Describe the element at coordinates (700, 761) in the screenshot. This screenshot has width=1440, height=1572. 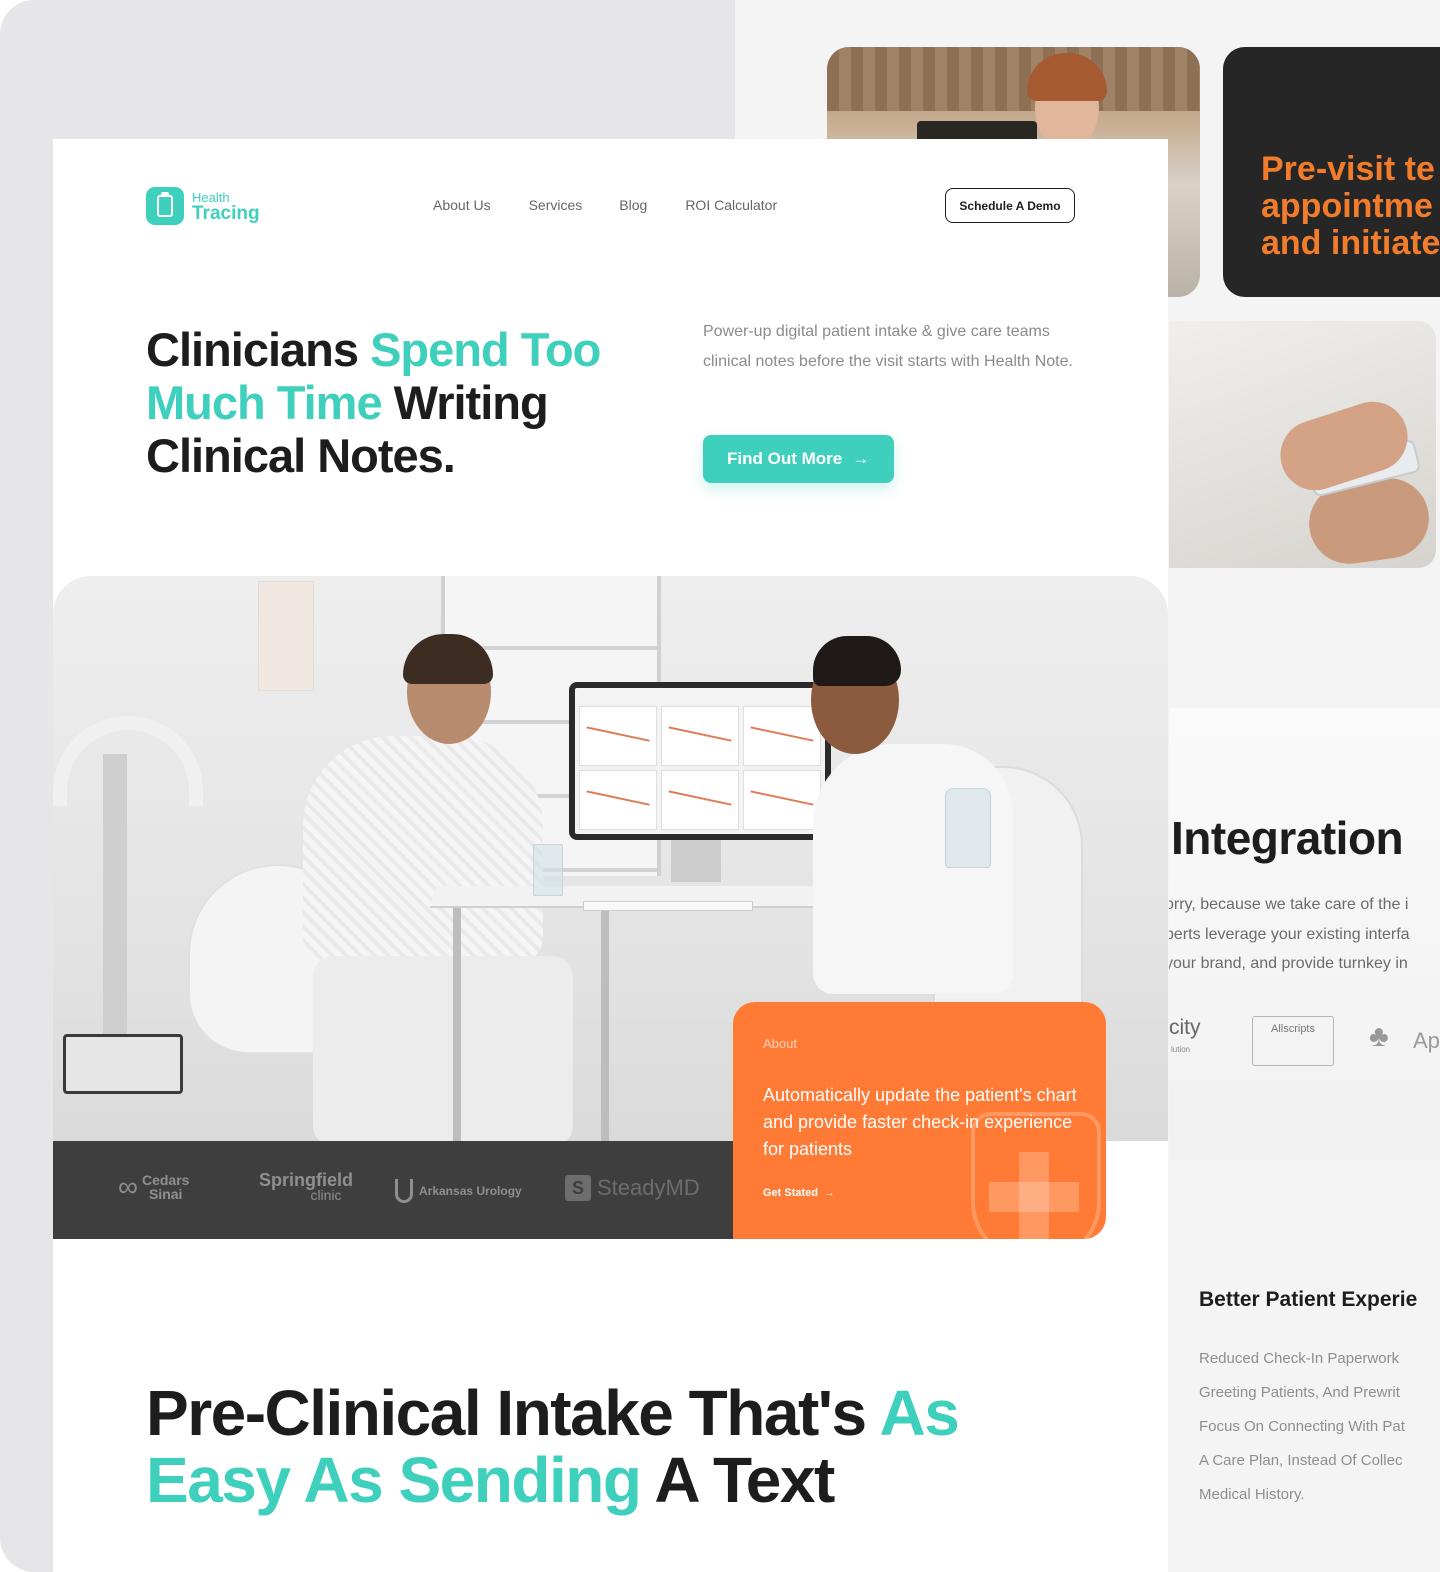
I see `monitor-chart-display` at that location.